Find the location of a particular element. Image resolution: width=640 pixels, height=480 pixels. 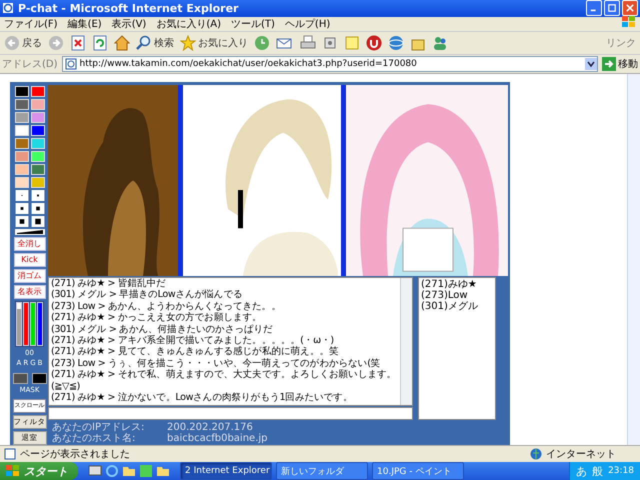

chat-message: (273) Low > あかん、ようわからんくなってきた。。 is located at coordinates (166, 306).